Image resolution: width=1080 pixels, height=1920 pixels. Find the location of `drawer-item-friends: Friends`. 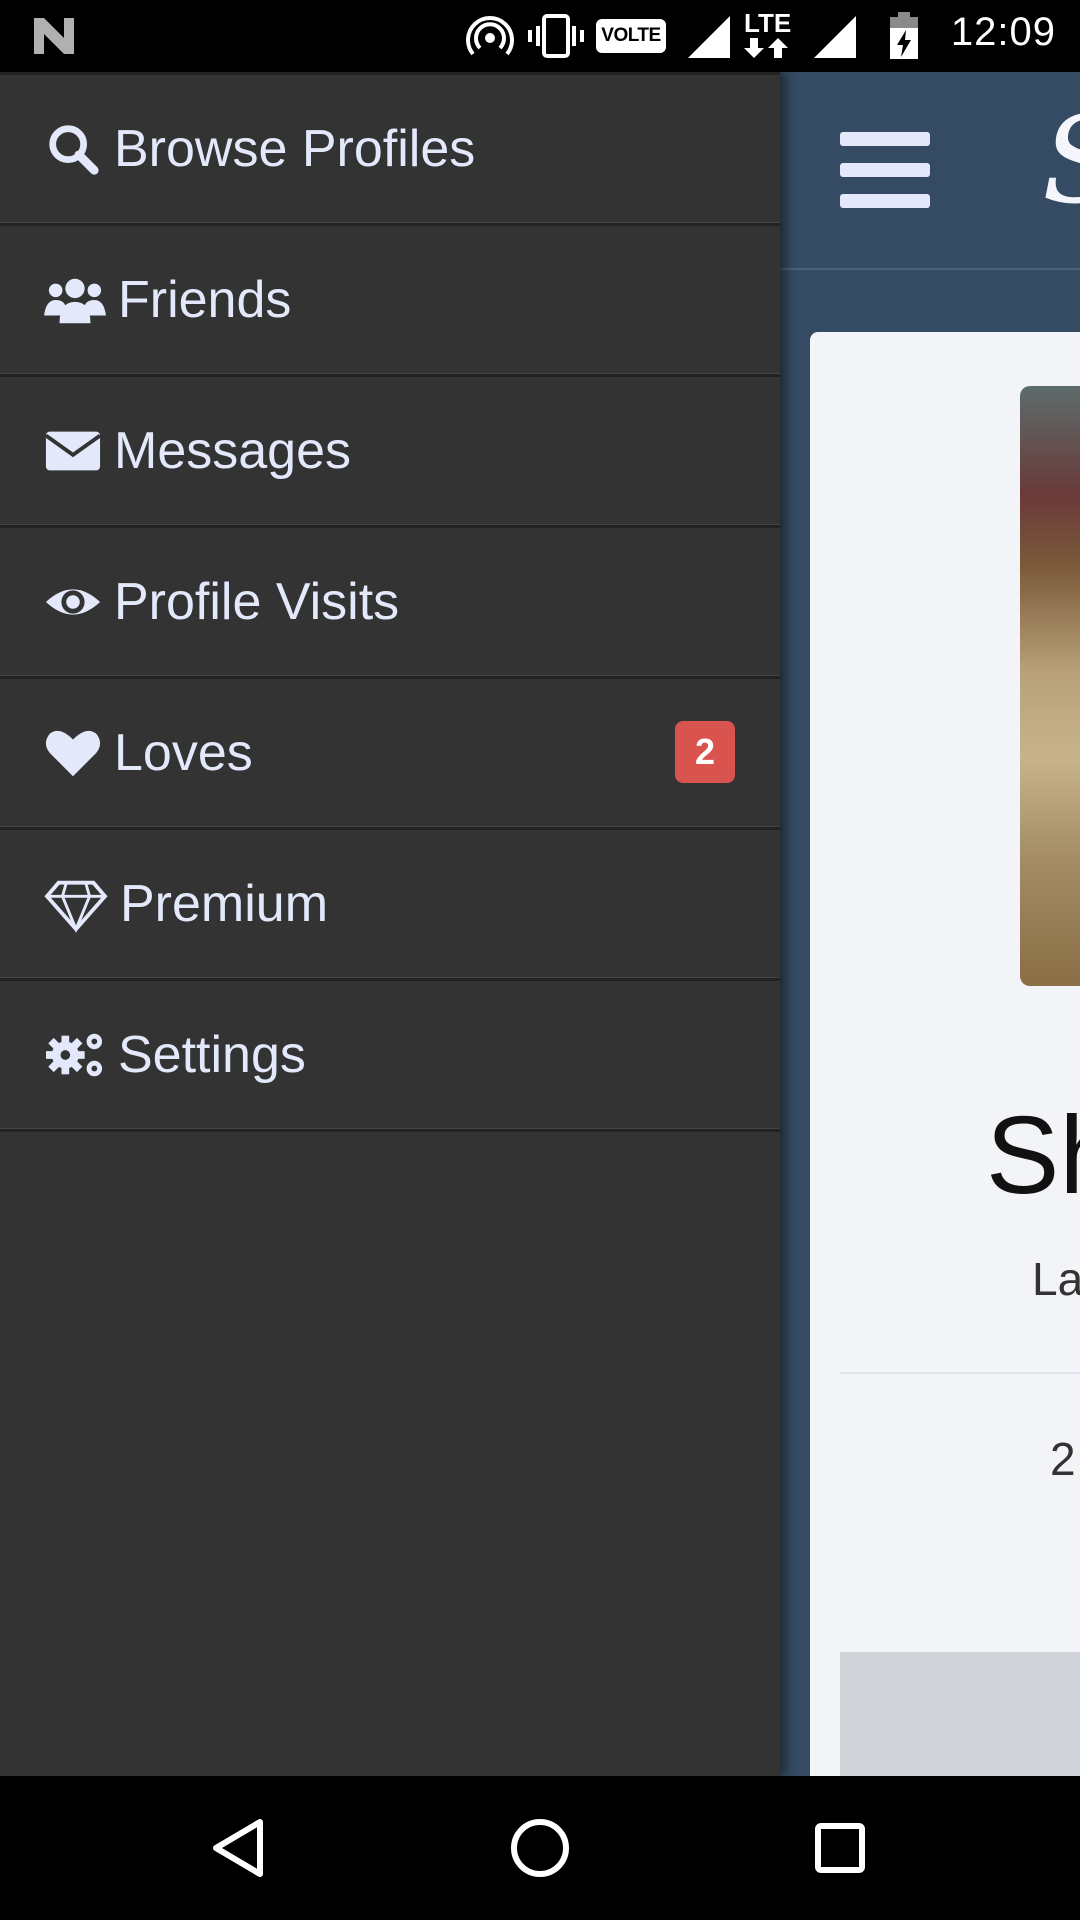

drawer-item-friends: Friends is located at coordinates (390, 301).